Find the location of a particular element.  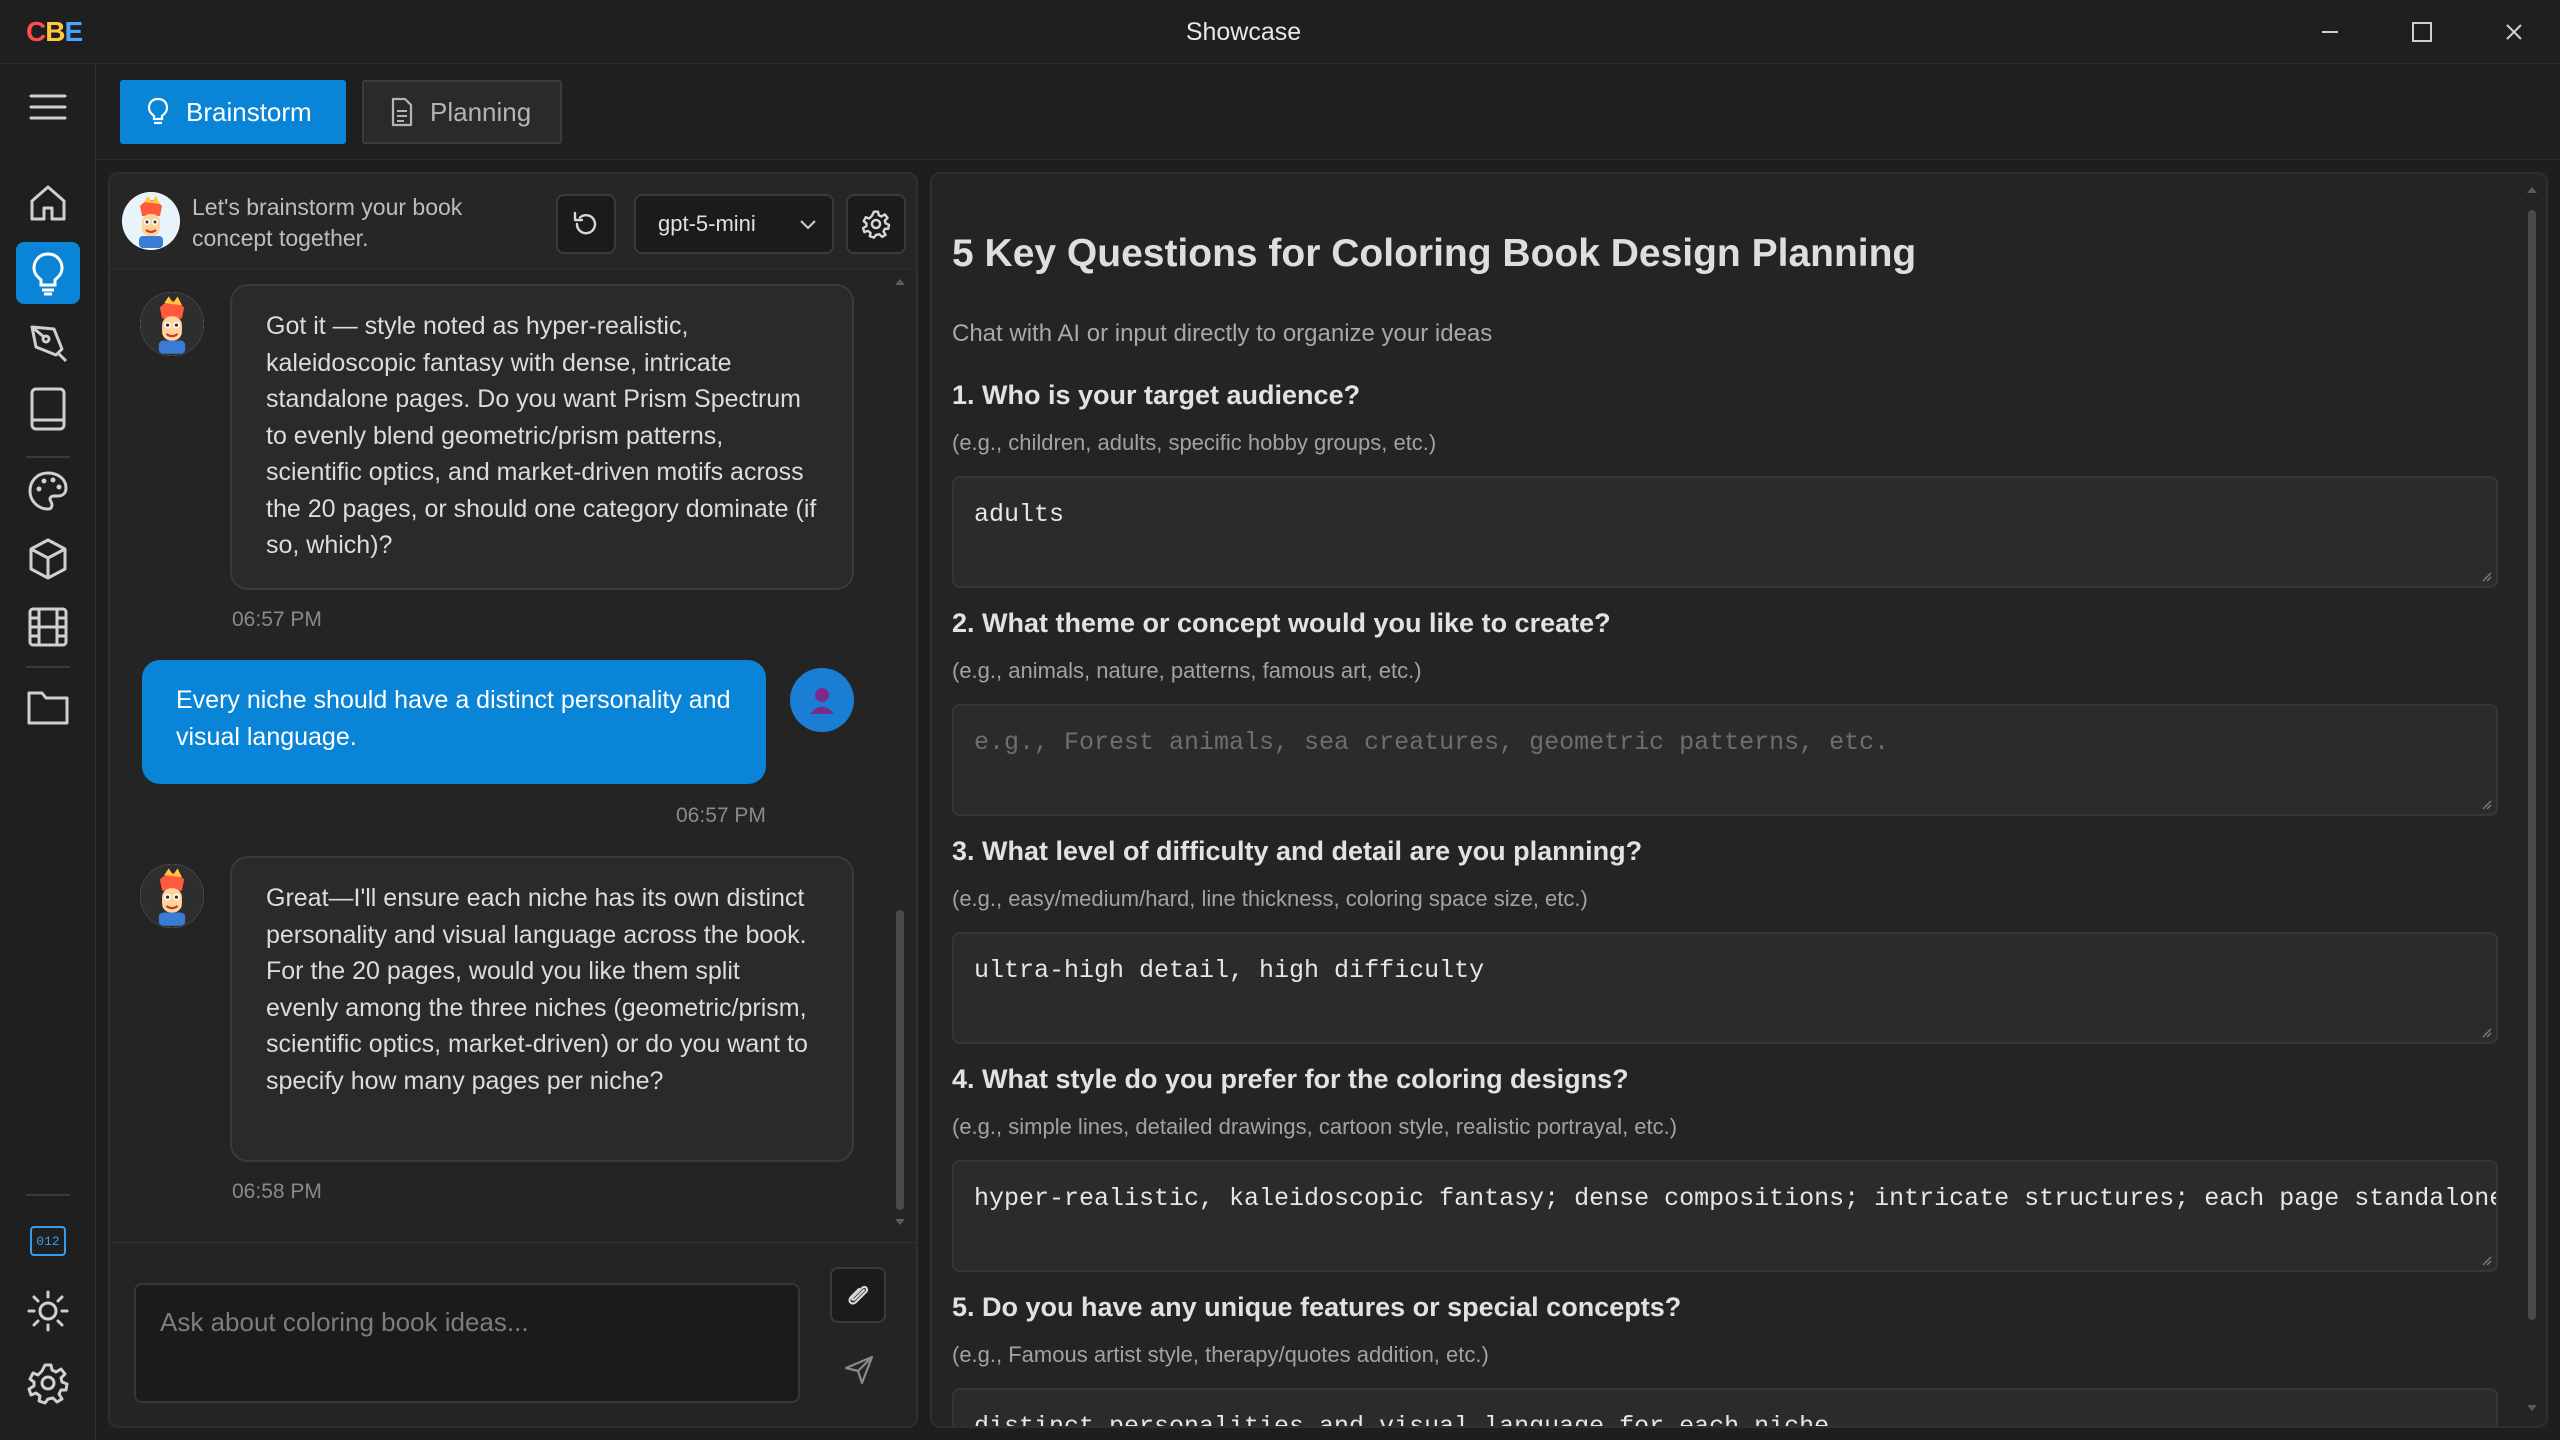

scroll-down-icon is located at coordinates (2532, 1408).